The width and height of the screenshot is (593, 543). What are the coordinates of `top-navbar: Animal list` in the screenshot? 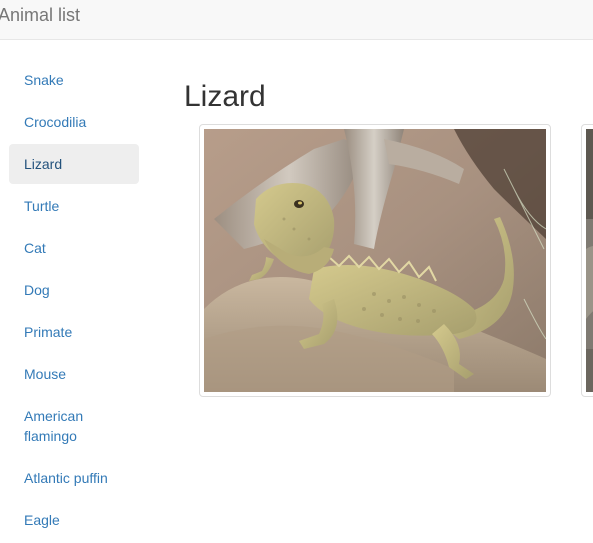 It's located at (296, 20).